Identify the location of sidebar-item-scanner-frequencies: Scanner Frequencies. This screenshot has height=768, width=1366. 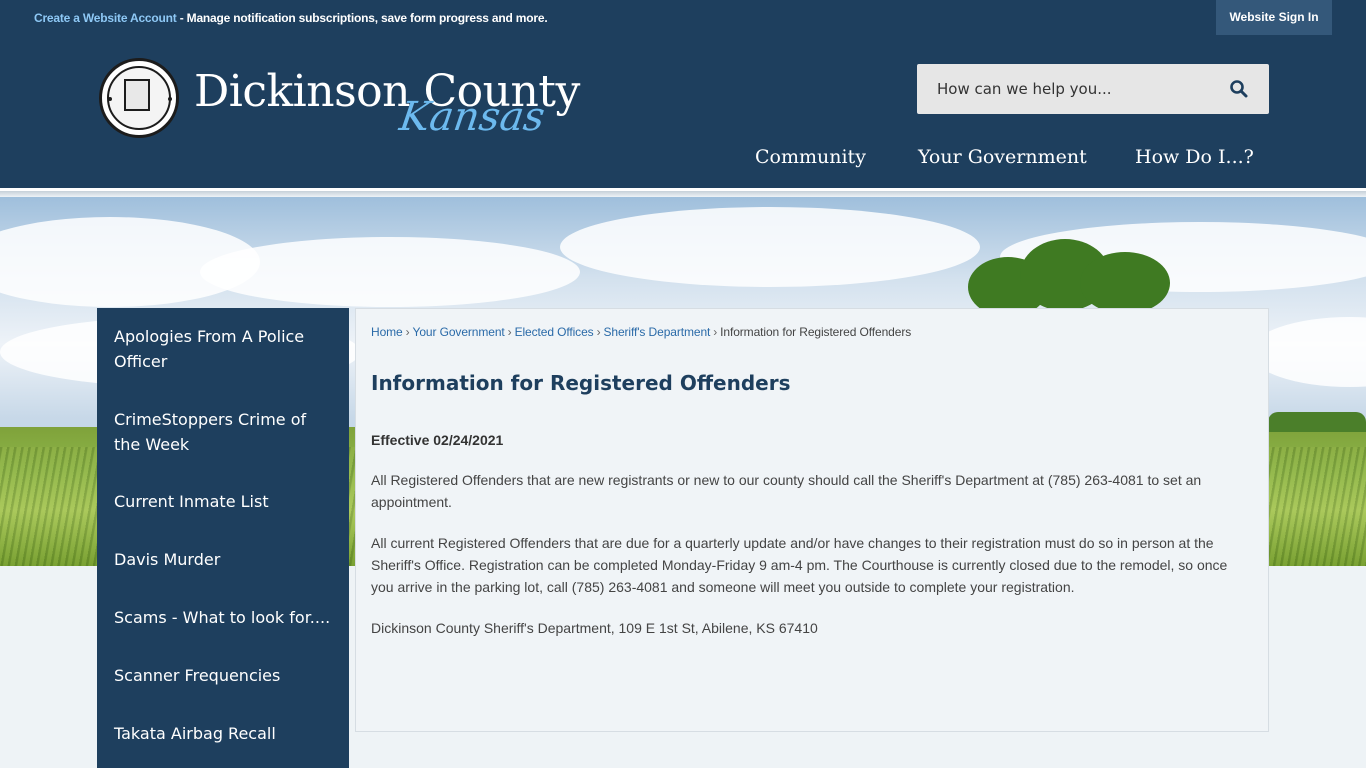
(224, 675).